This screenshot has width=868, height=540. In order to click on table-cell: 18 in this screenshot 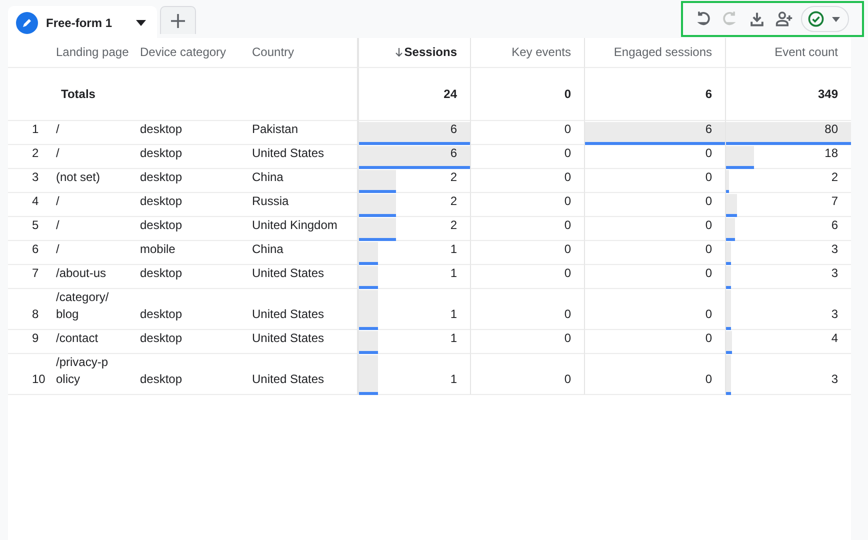, I will do `click(831, 153)`.